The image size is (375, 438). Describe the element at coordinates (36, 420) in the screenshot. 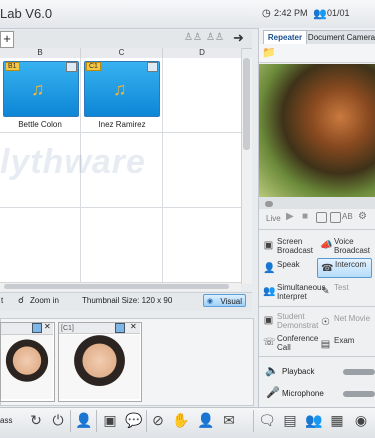

I see `refresh-icon: ↻` at that location.